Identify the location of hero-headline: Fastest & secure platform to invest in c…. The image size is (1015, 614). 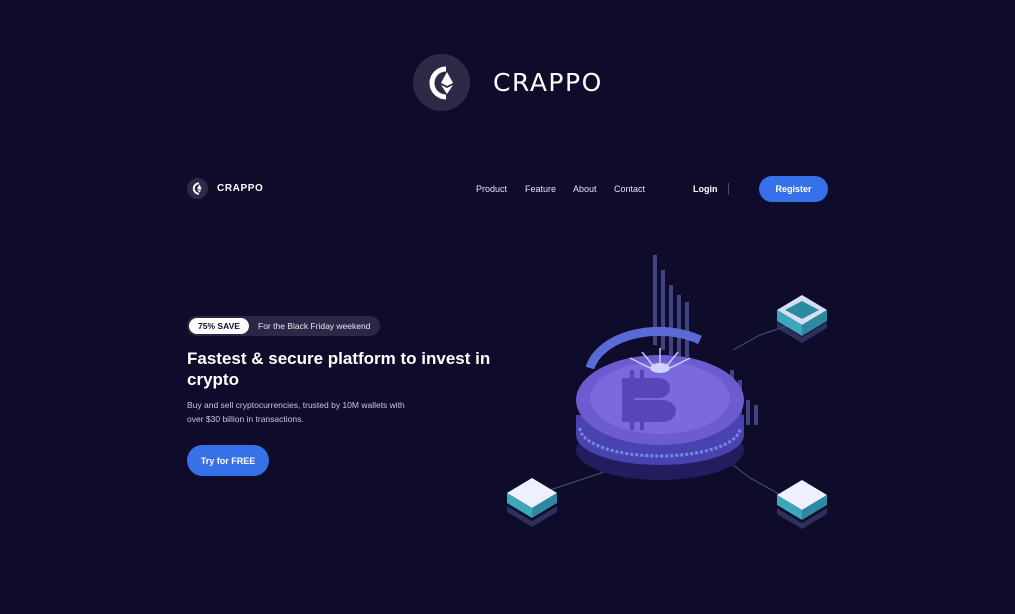
(339, 369).